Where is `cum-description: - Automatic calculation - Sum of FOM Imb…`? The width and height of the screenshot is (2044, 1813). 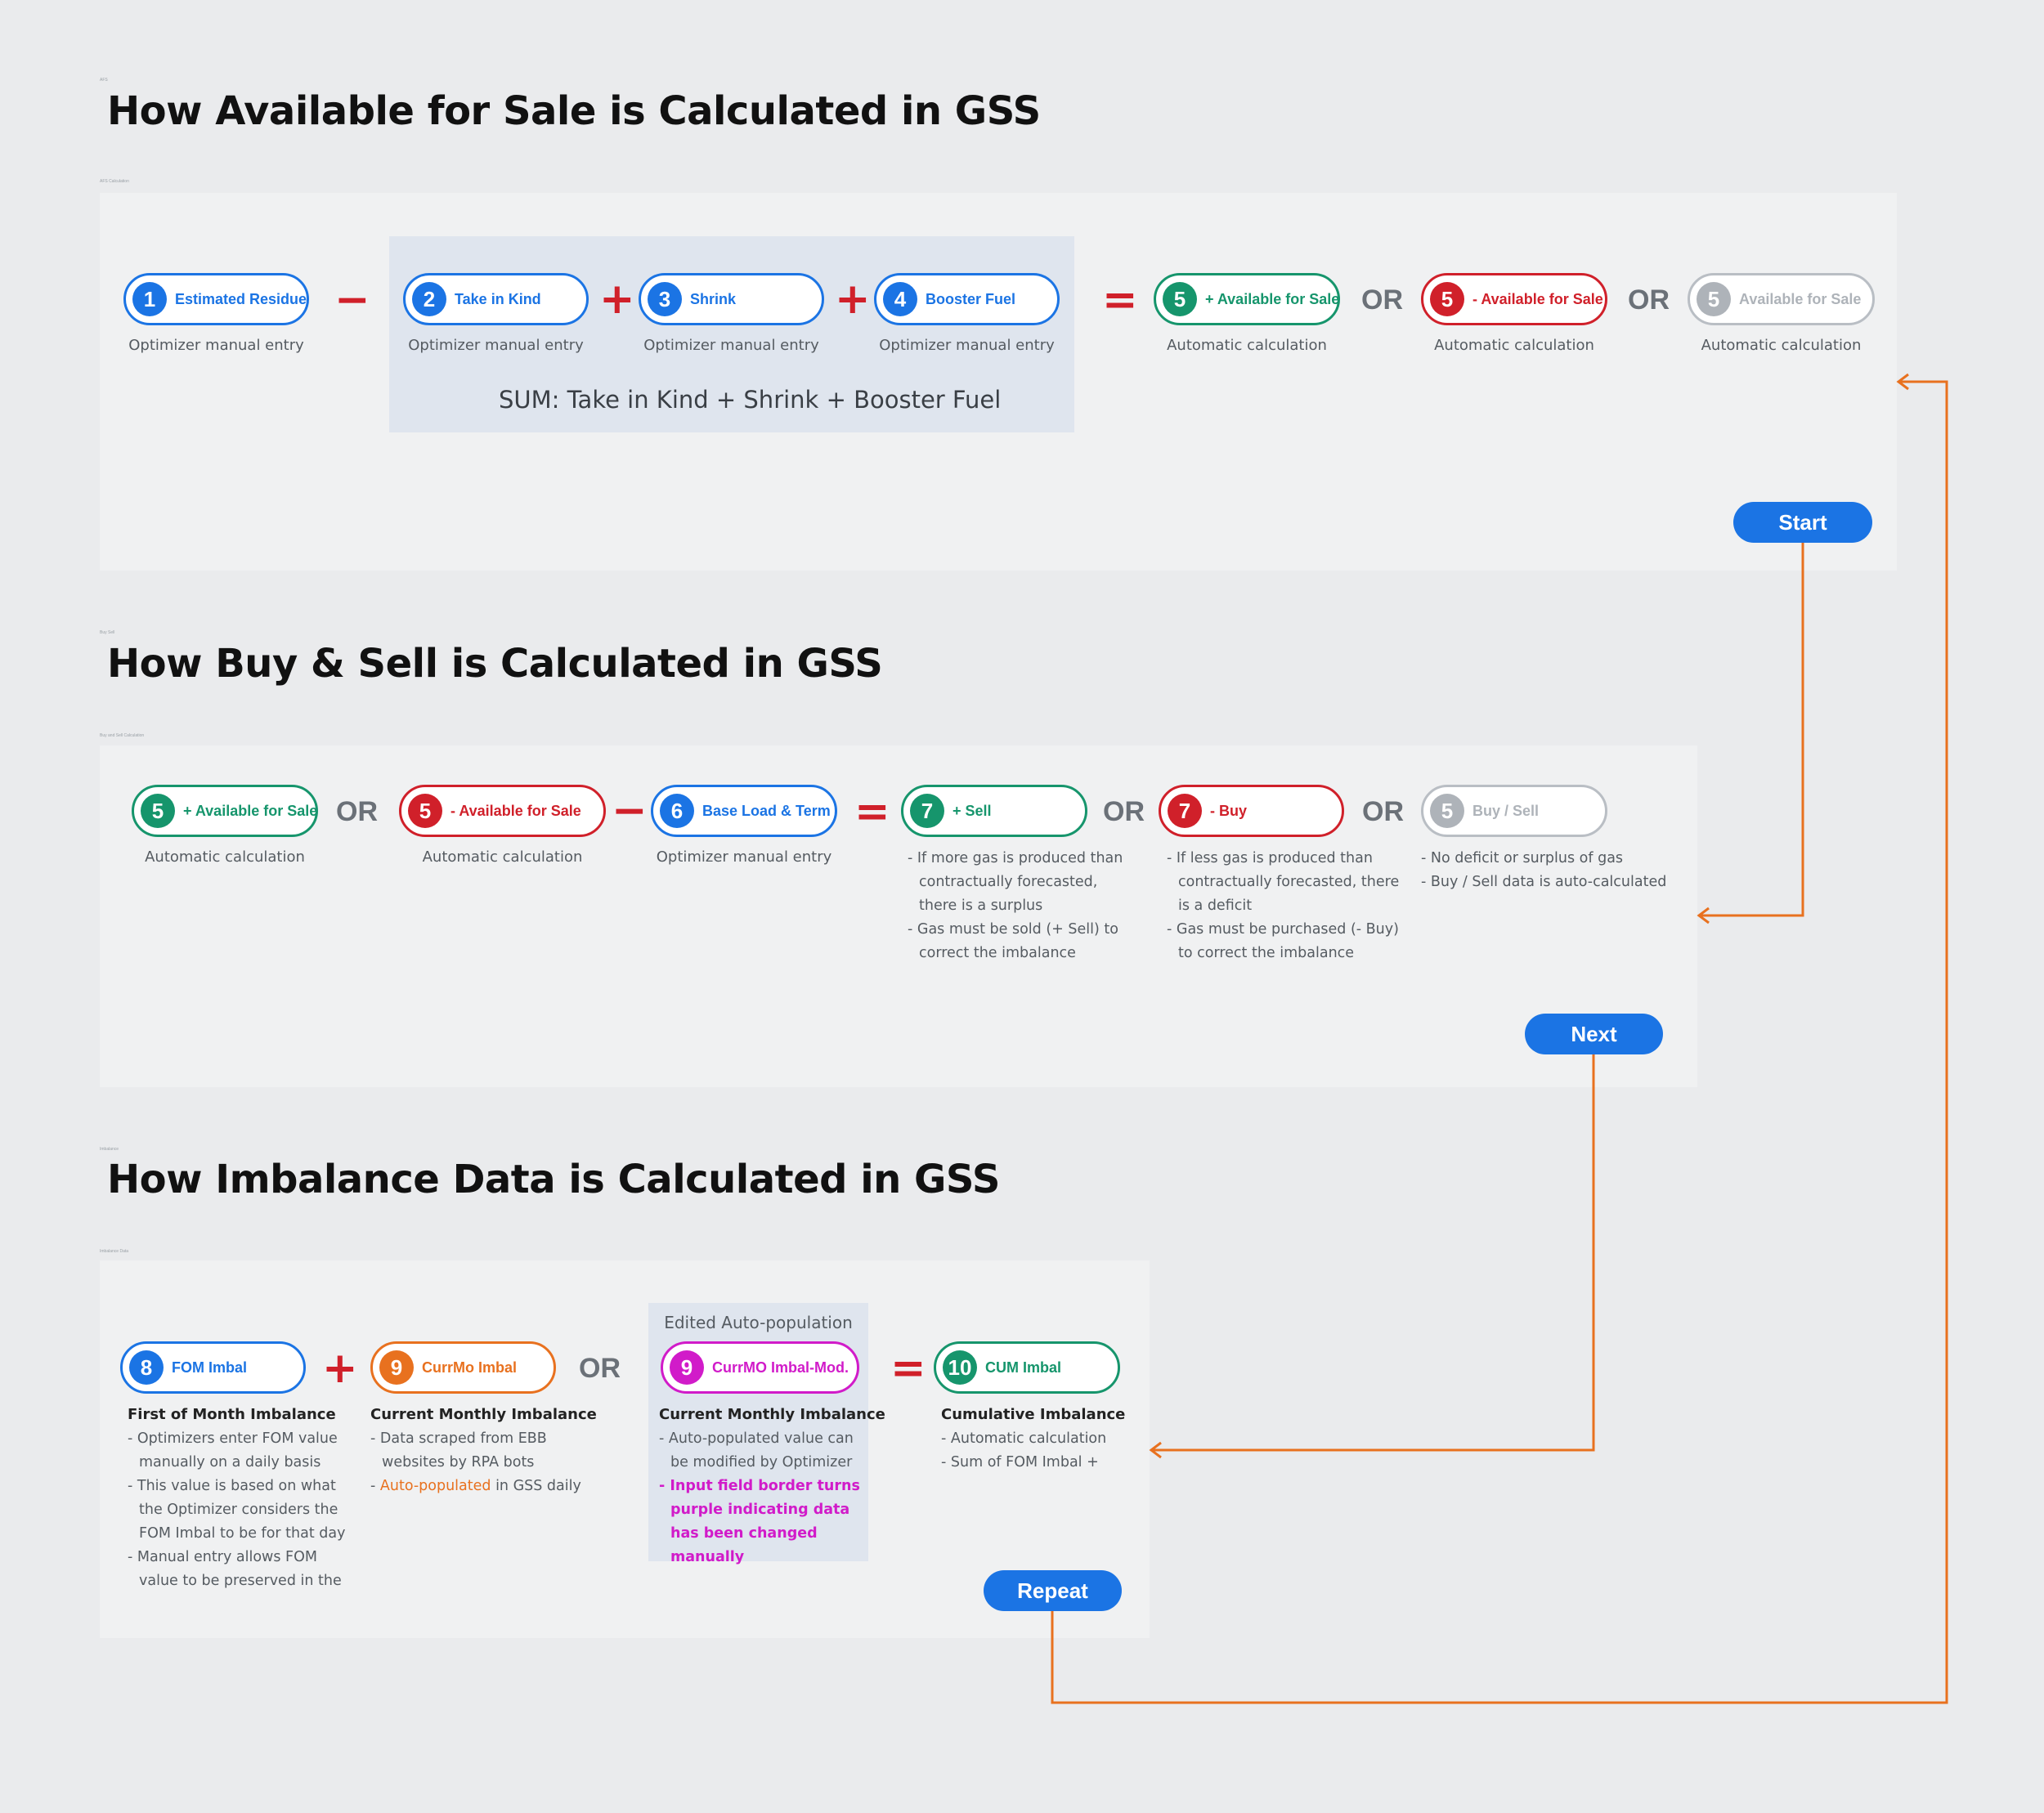 cum-description: - Automatic calculation - Sum of FOM Imb… is located at coordinates (1043, 1451).